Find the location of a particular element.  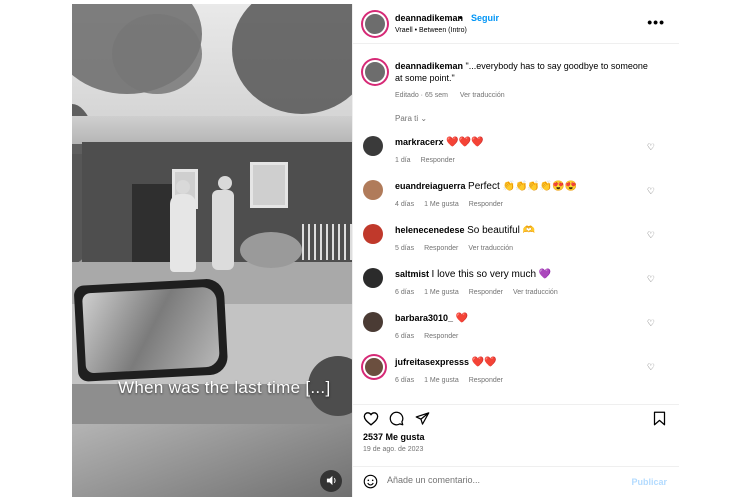

scene-tree is located at coordinates (157, 54).